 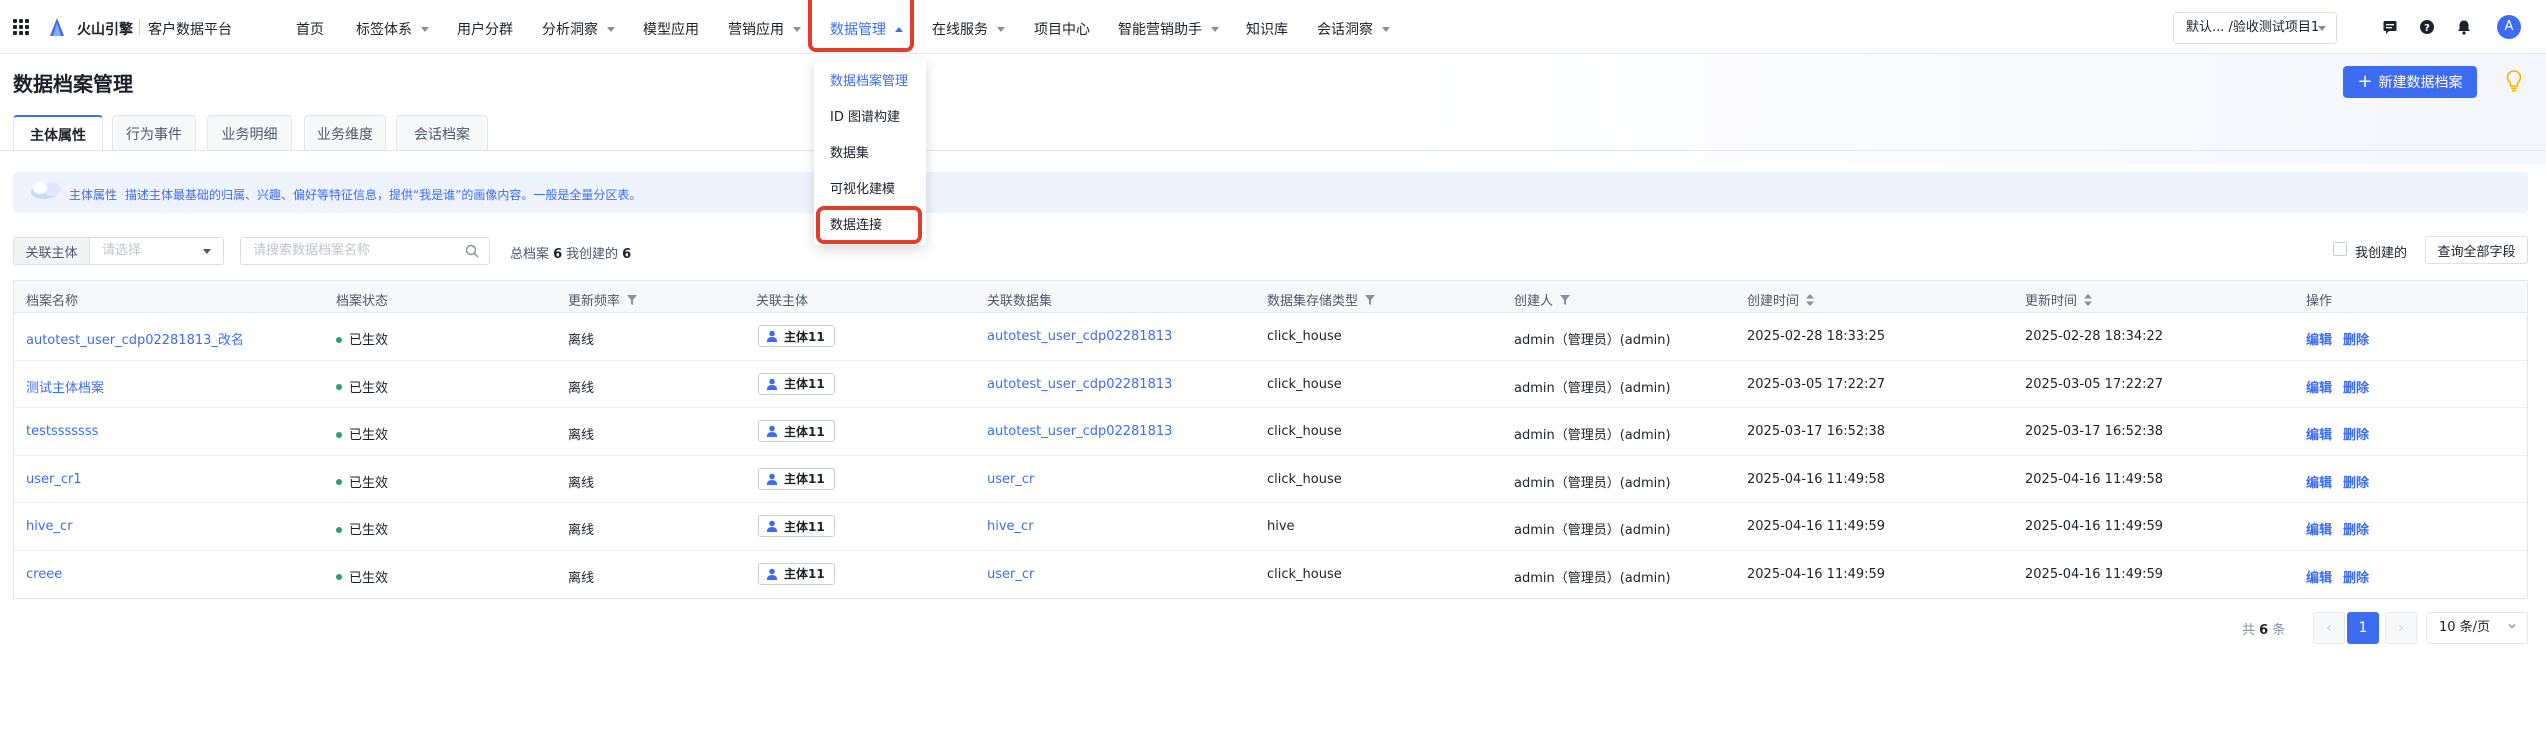 What do you see at coordinates (472, 251) in the screenshot?
I see `search-icon` at bounding box center [472, 251].